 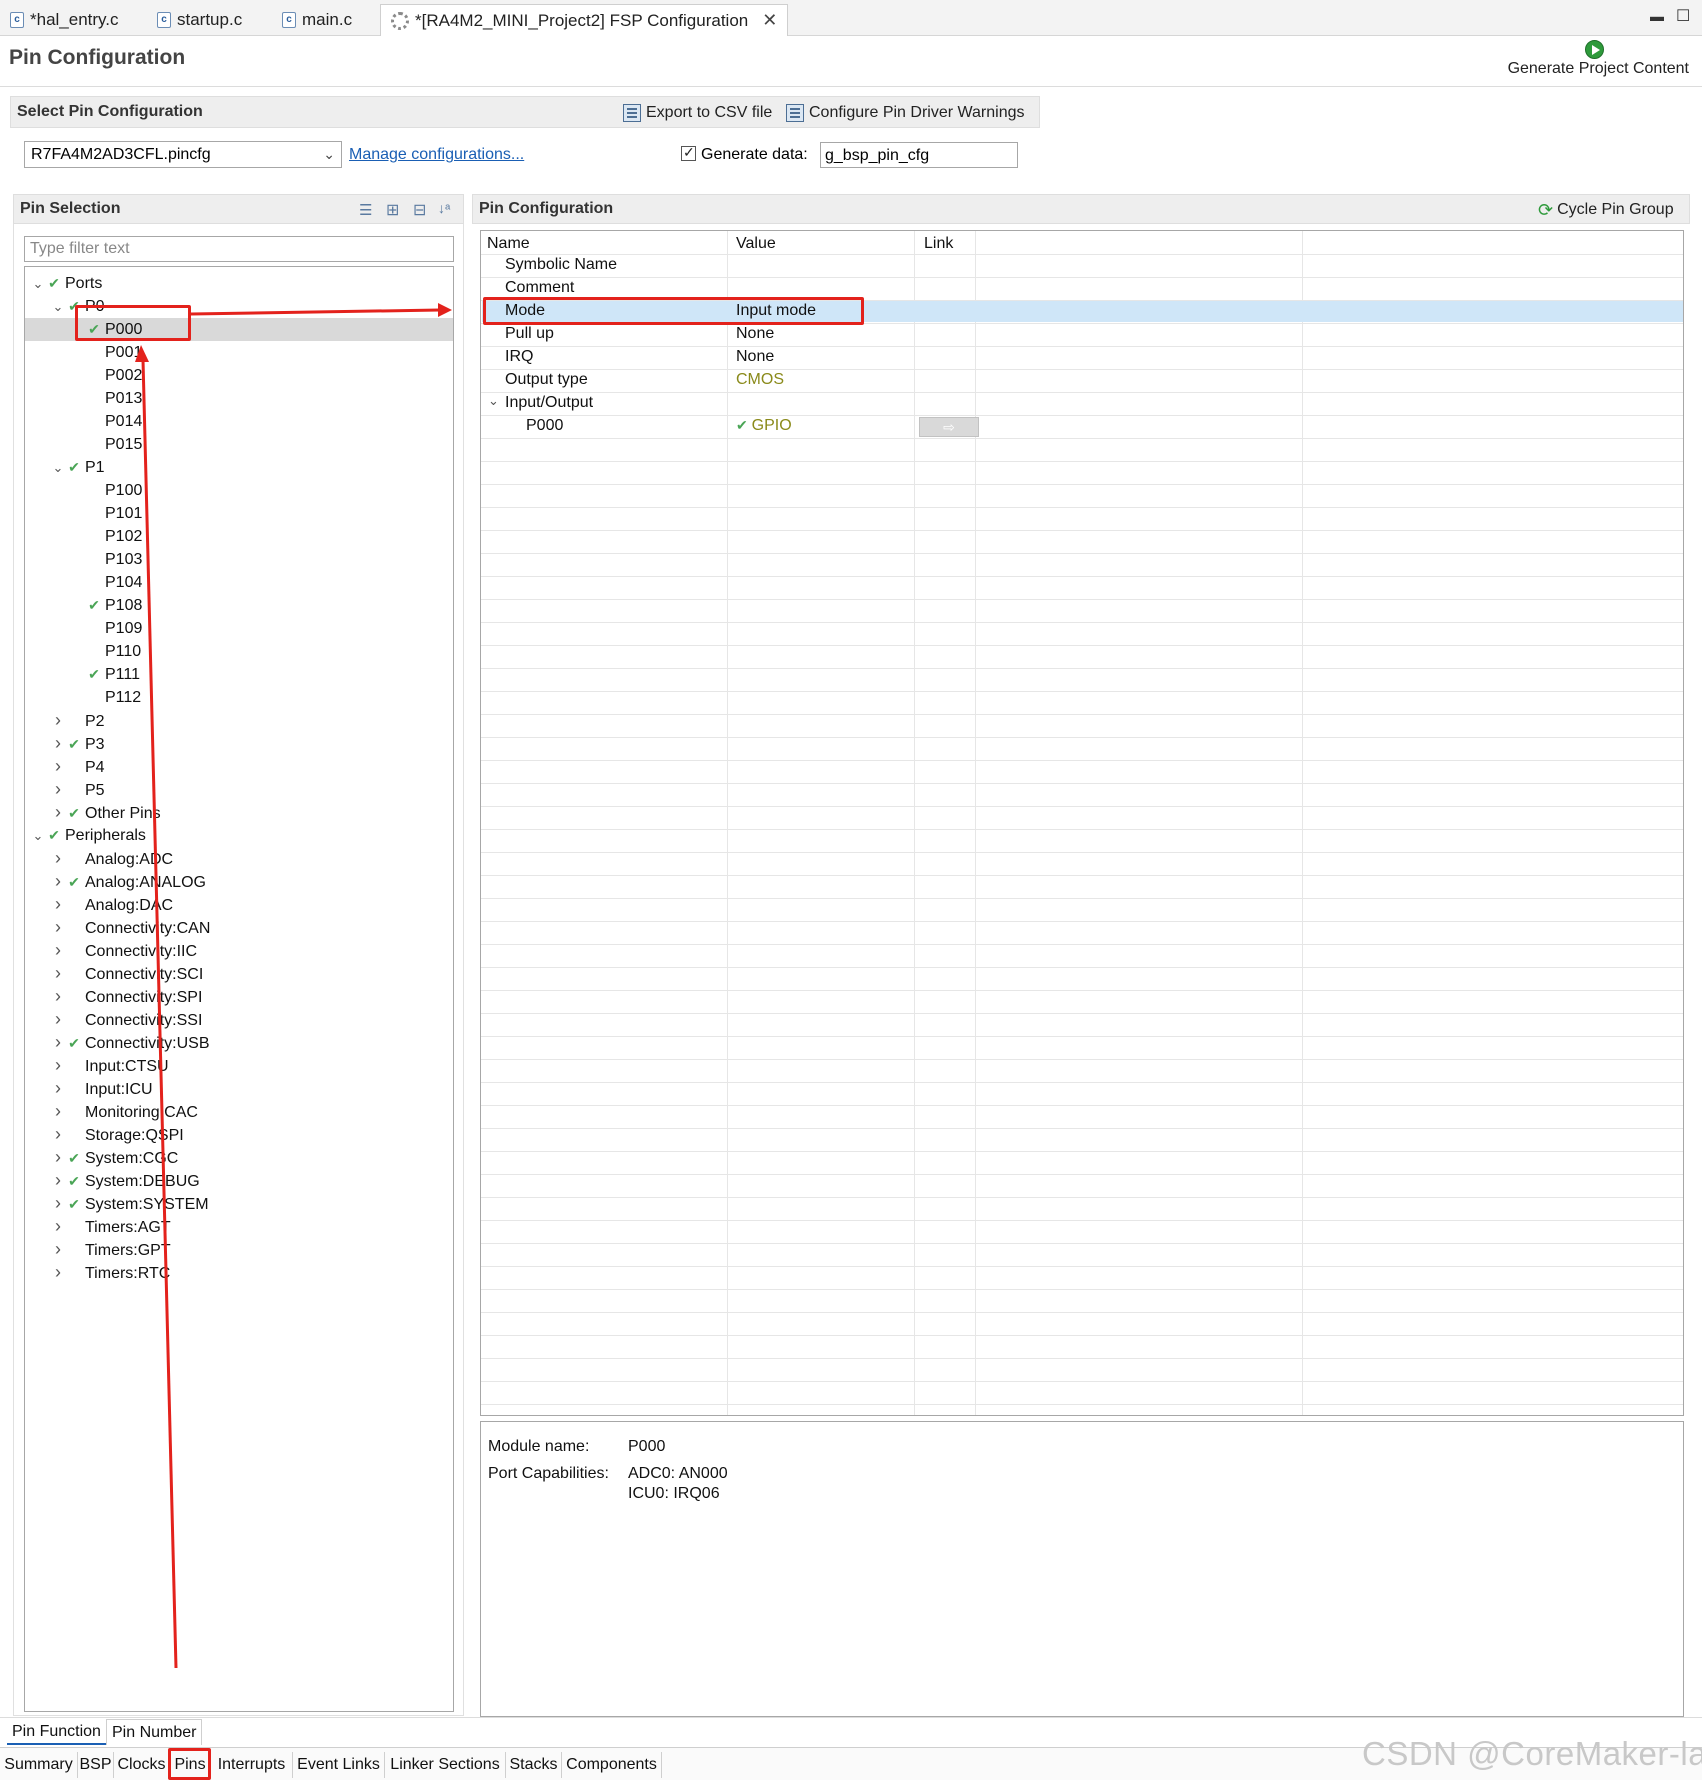 I want to click on annotation-arrows, so click(x=293, y=986).